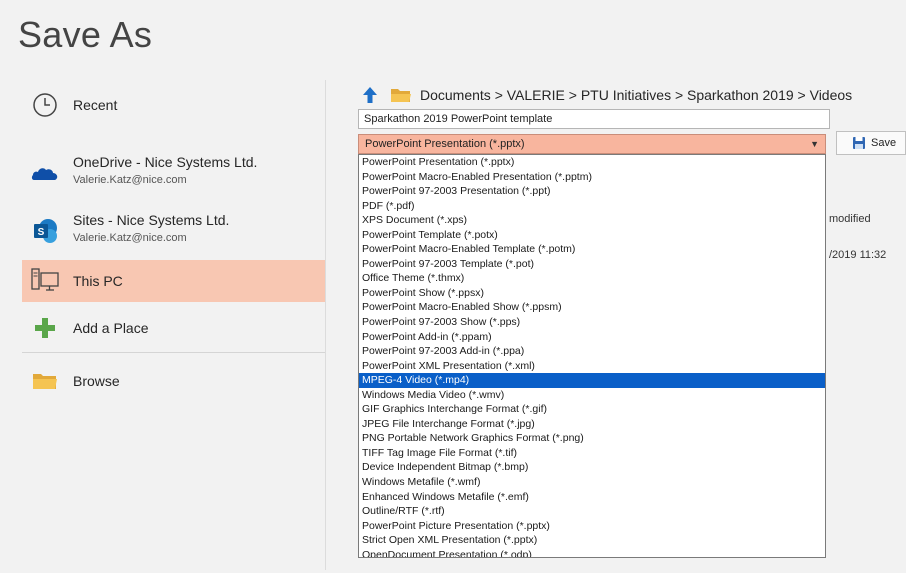  I want to click on file-type-option: PowerPoint 97-2003 Template (*.pot), so click(592, 264).